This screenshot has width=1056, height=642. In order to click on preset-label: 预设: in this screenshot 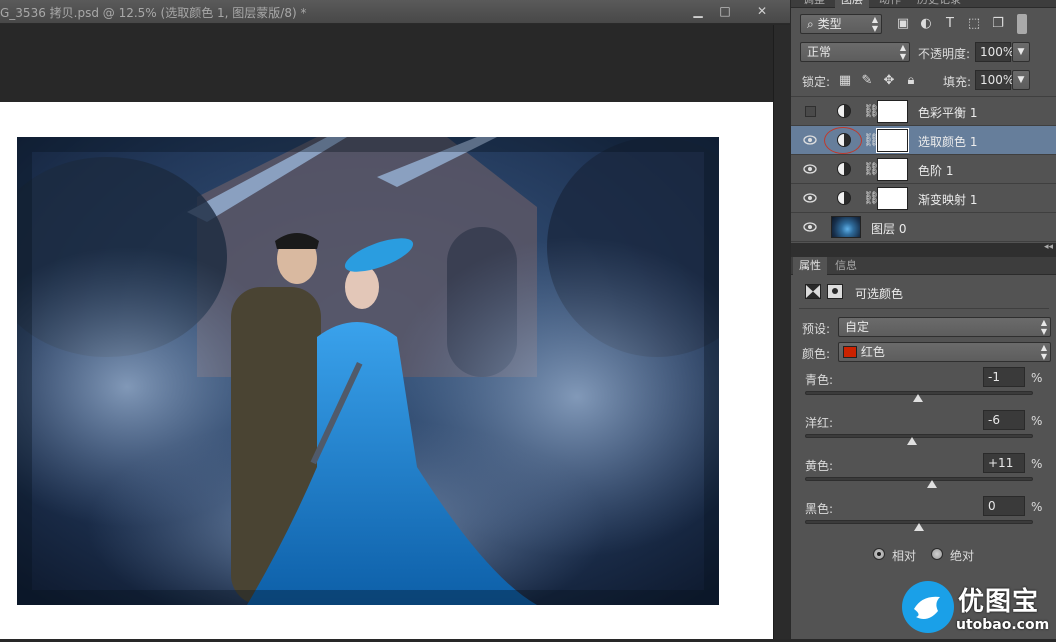, I will do `click(816, 329)`.